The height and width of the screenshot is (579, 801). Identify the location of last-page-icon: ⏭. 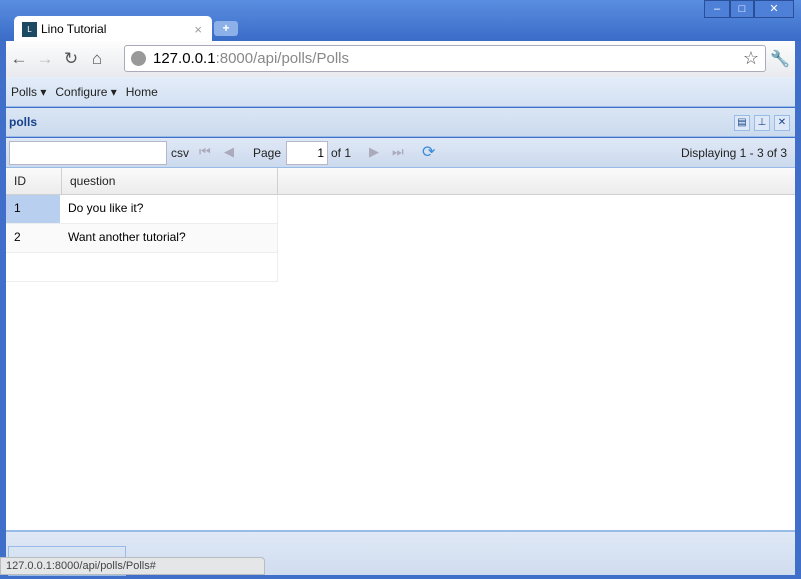
(398, 152).